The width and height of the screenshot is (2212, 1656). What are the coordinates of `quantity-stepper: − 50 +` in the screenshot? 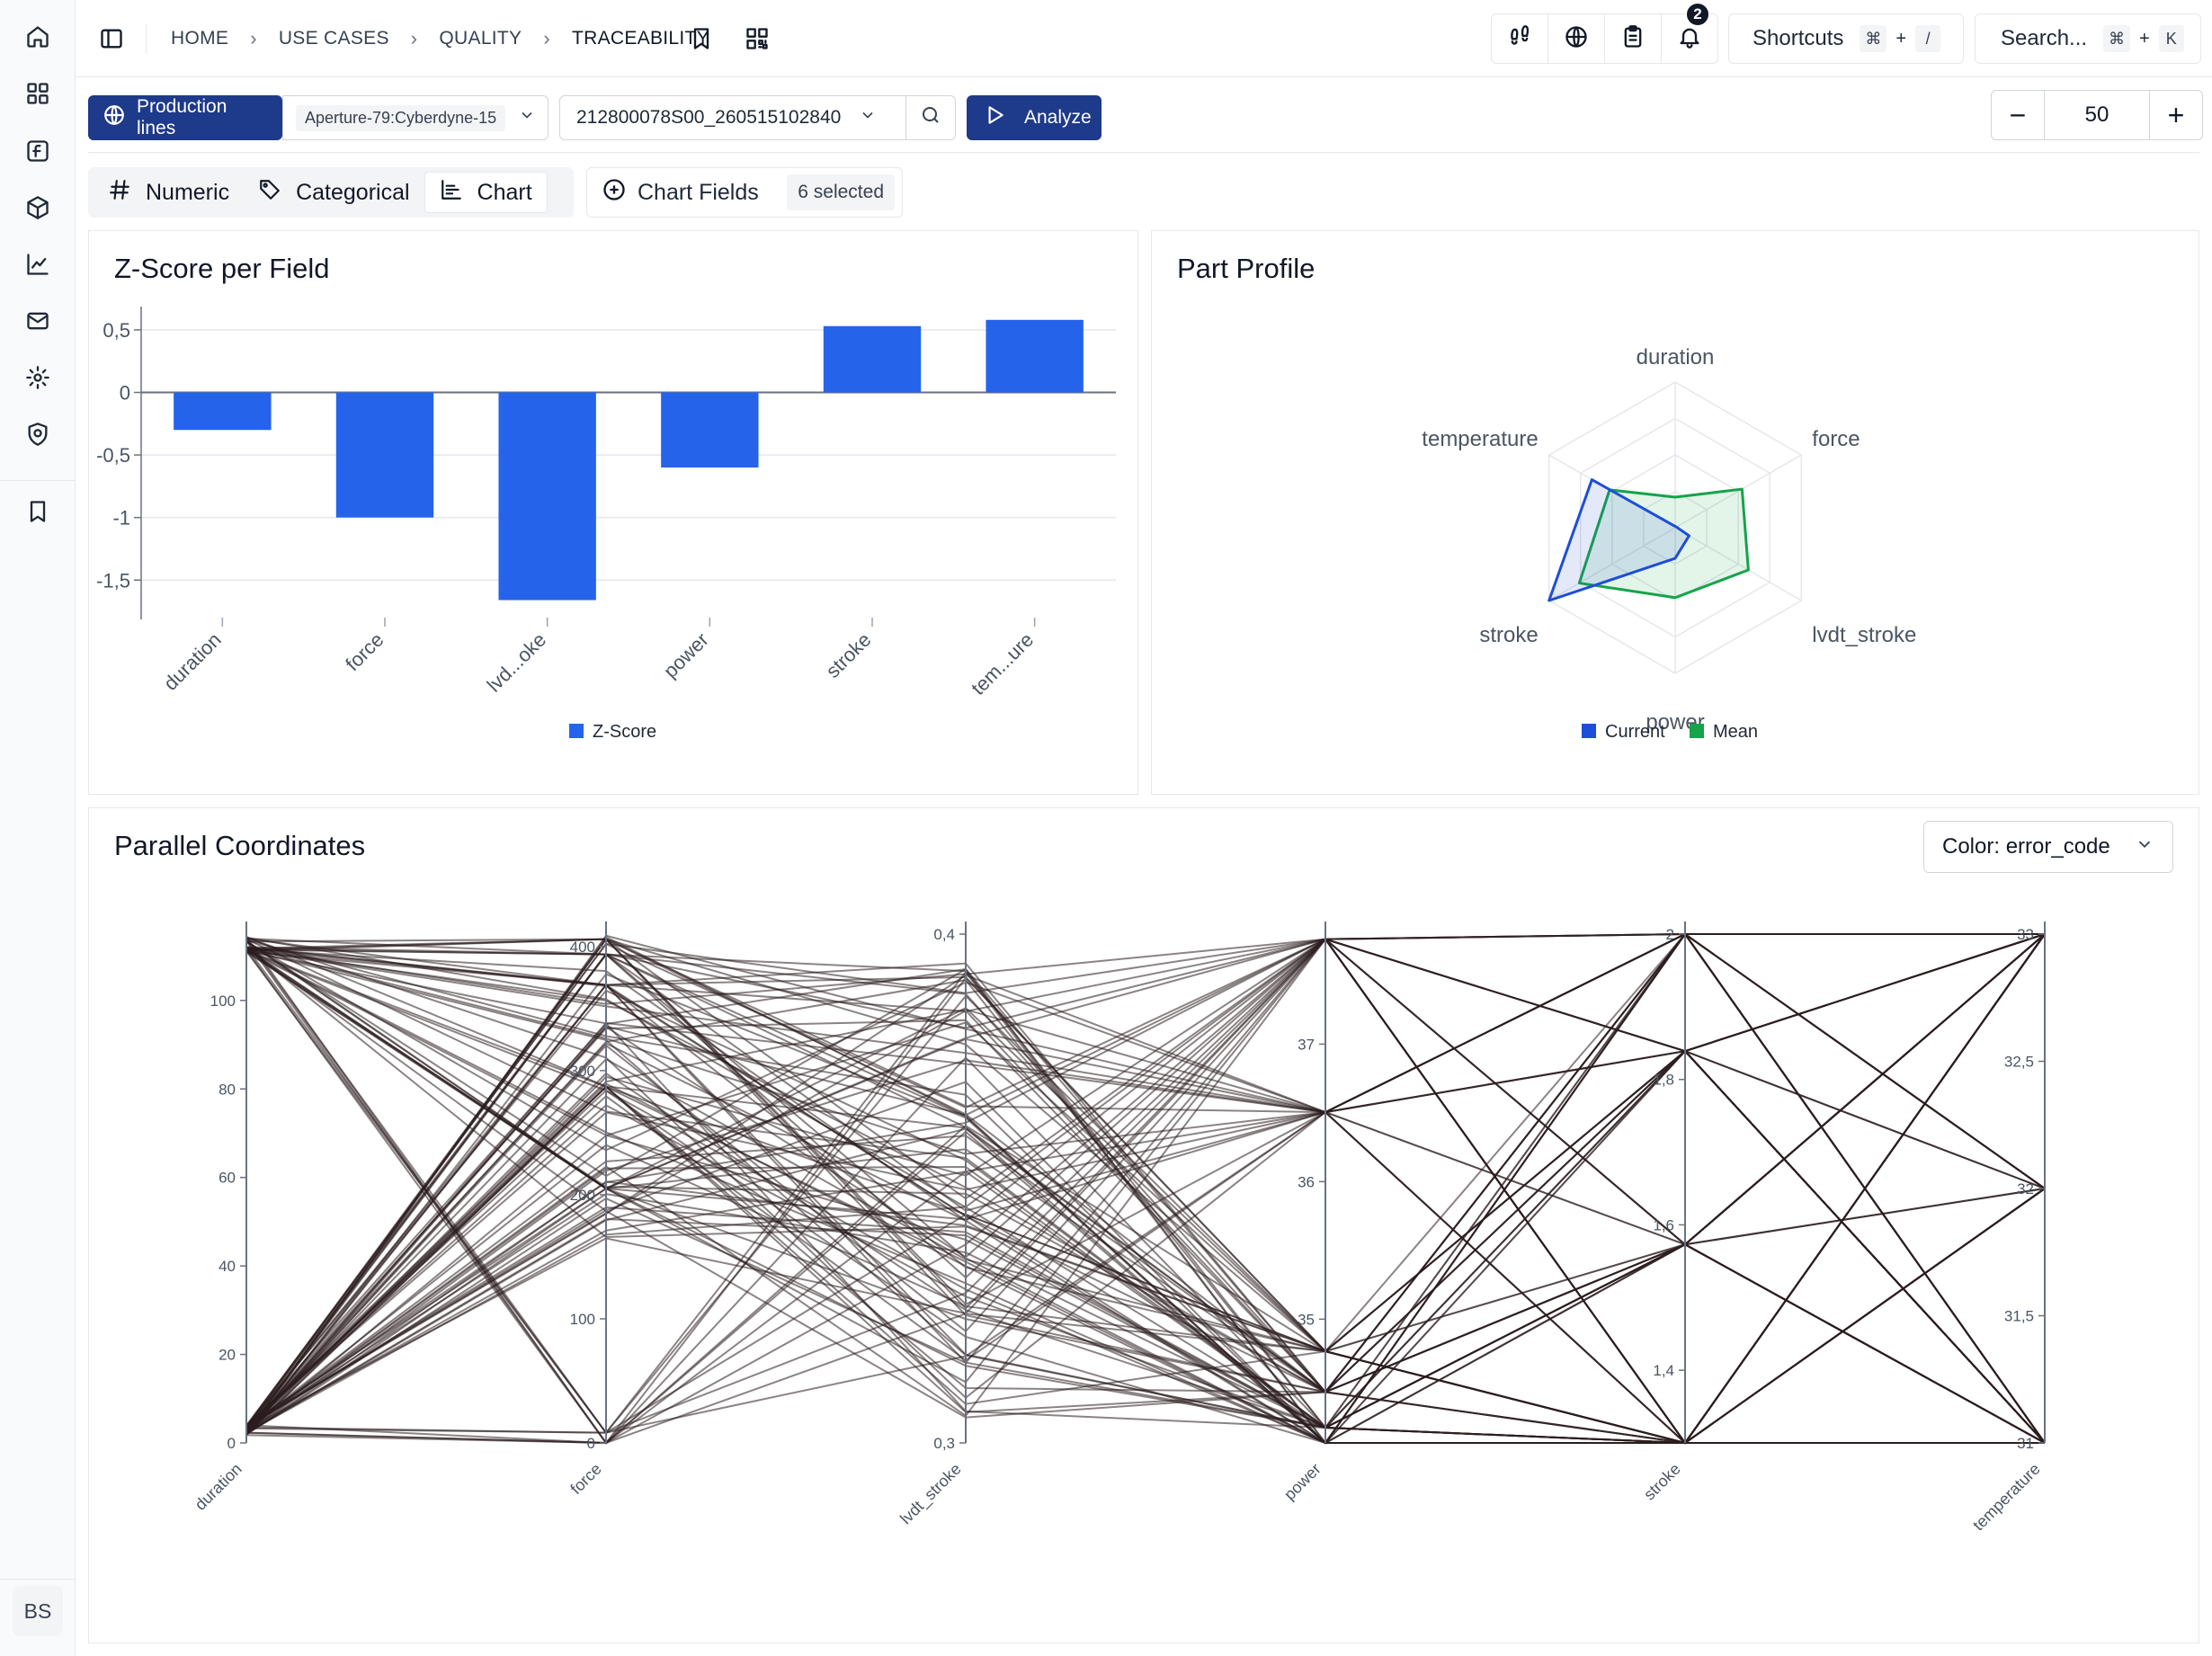 It's located at (2097, 115).